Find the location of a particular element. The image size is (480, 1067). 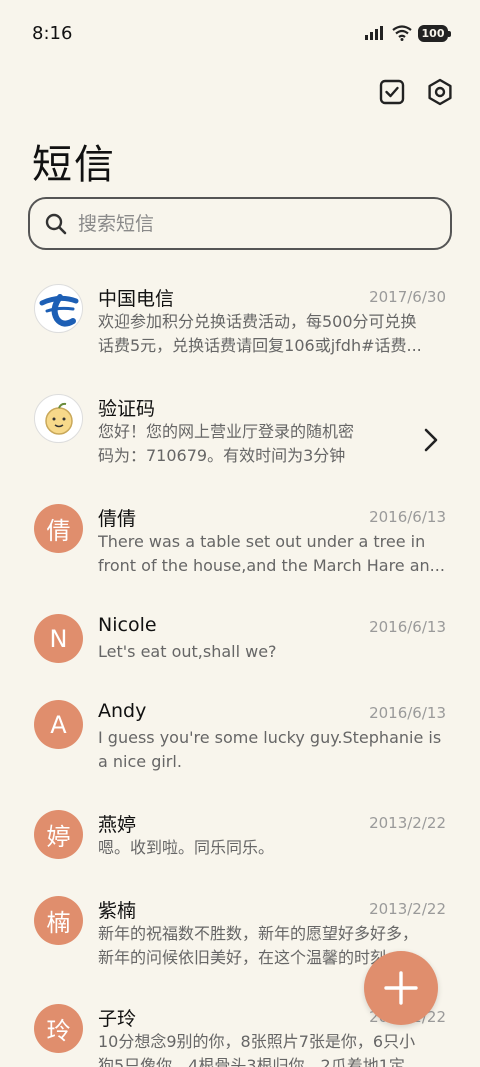

contact-name: 子玲 is located at coordinates (117, 1019).